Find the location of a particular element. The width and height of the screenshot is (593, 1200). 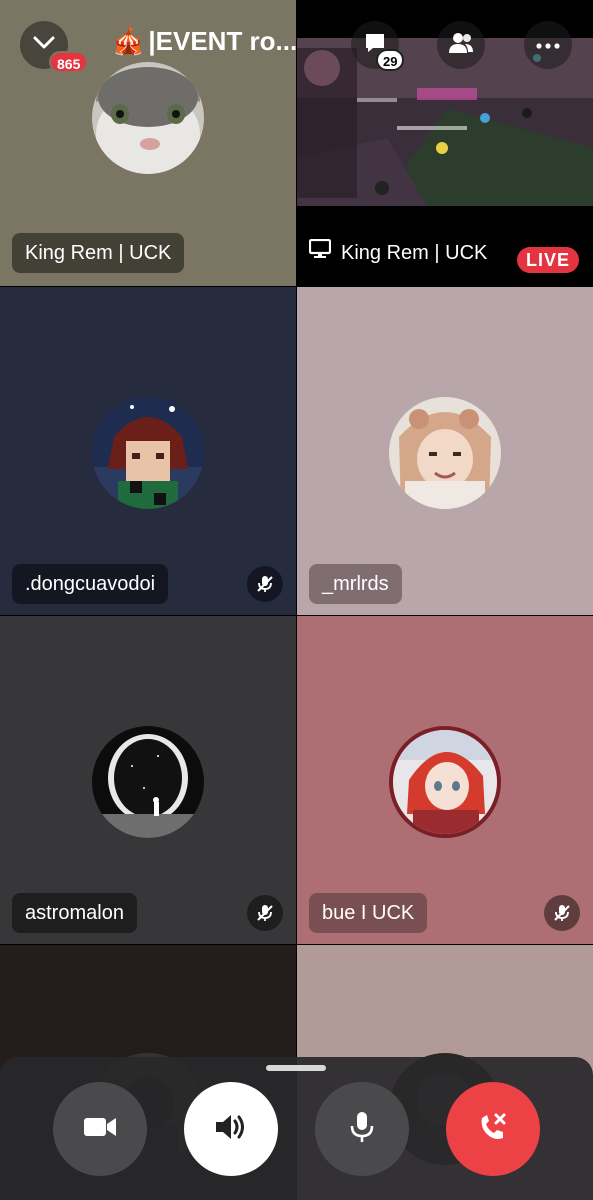

drag-handle is located at coordinates (296, 1068).